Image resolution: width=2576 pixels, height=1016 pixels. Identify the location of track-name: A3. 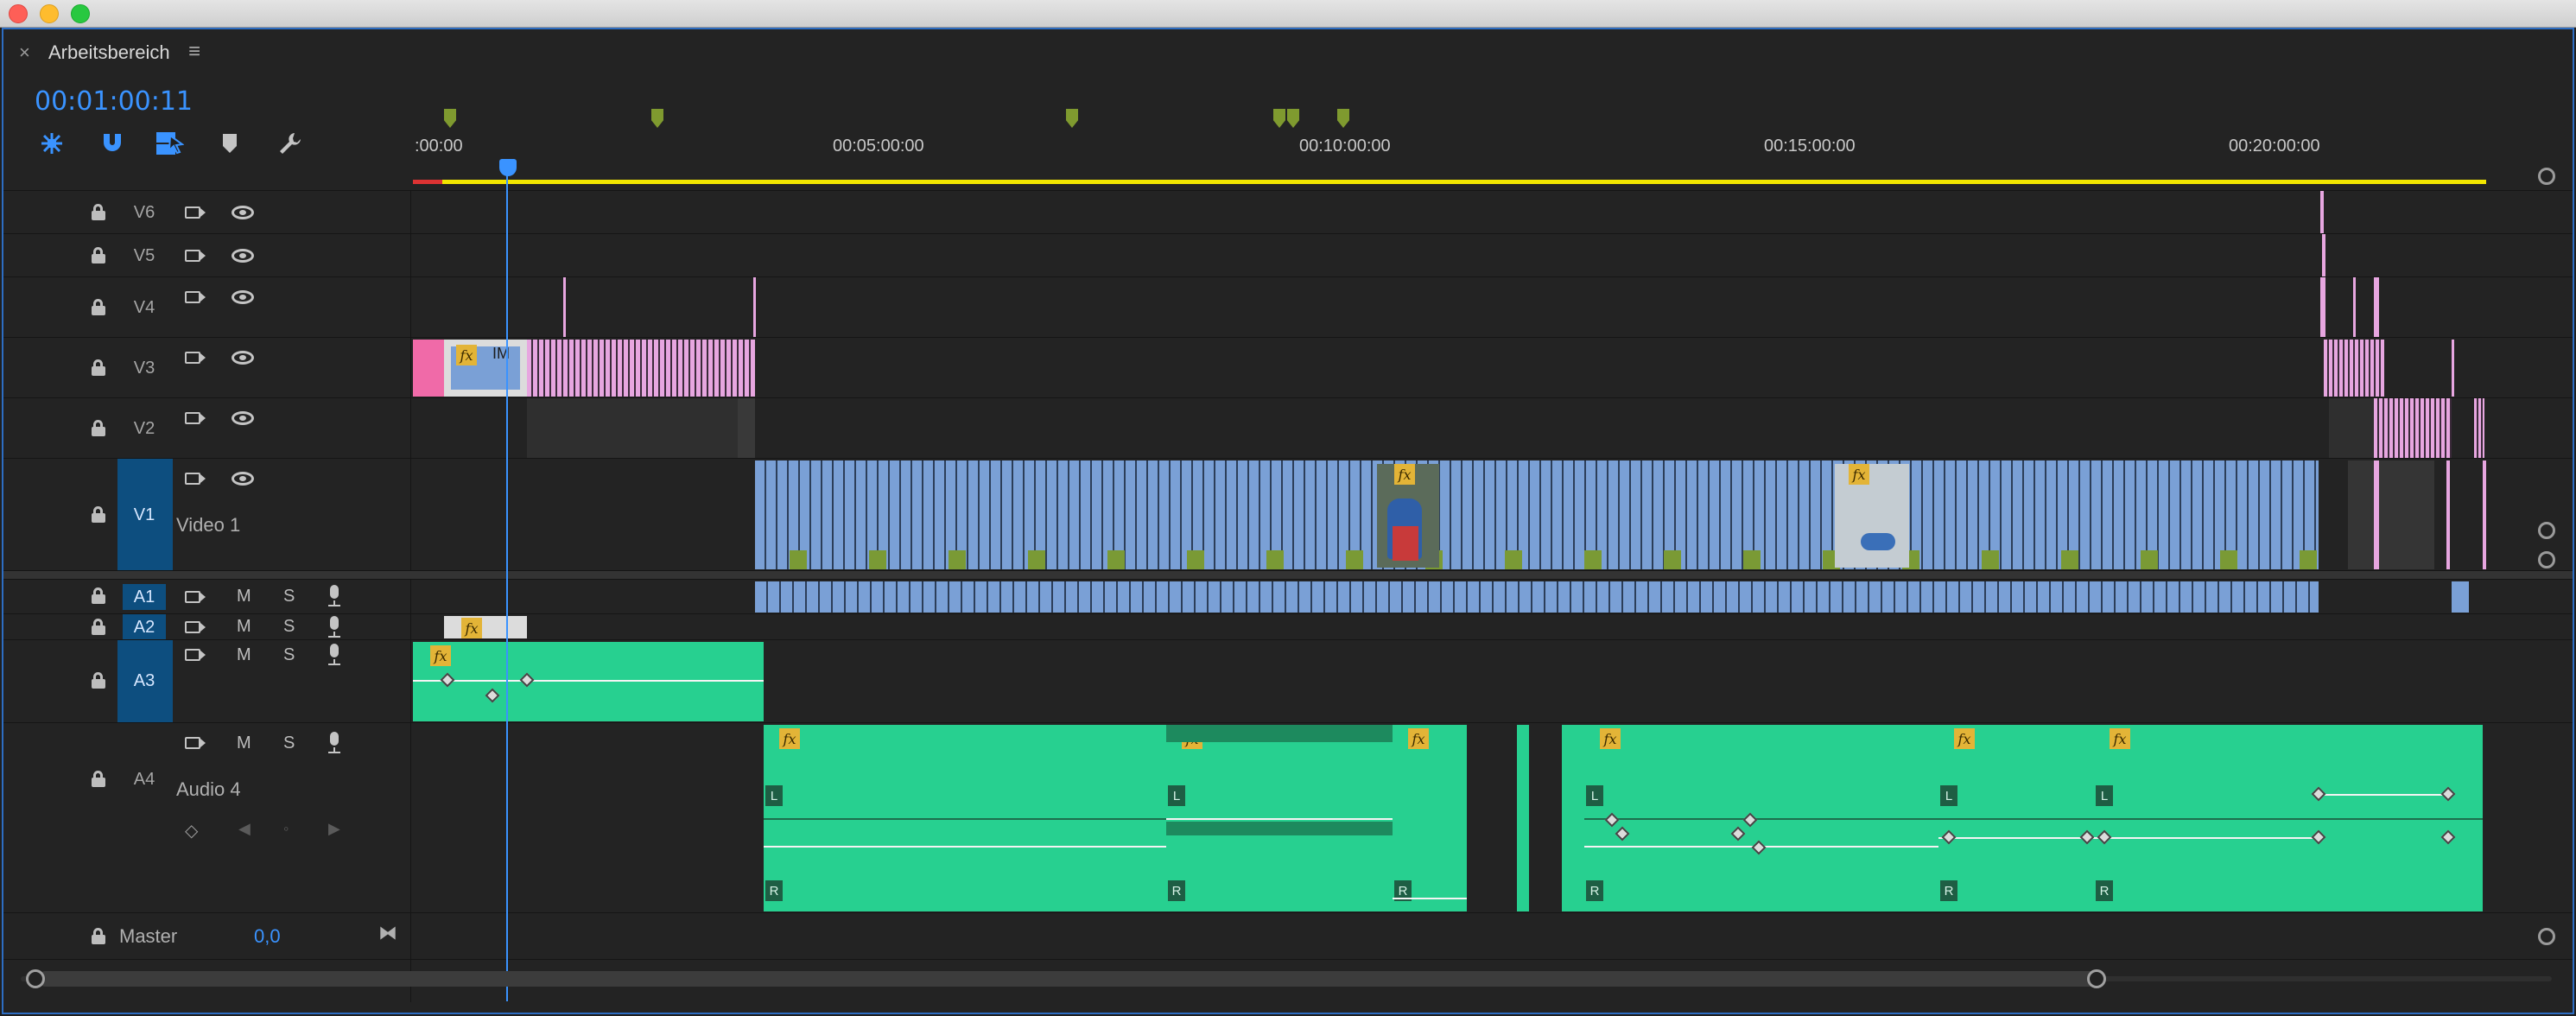
(144, 681).